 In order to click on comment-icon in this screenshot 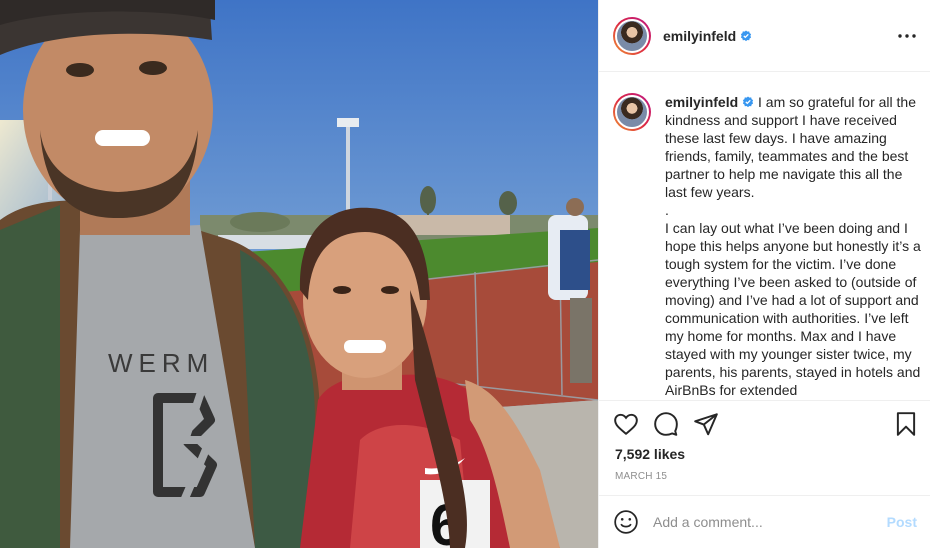, I will do `click(666, 424)`.